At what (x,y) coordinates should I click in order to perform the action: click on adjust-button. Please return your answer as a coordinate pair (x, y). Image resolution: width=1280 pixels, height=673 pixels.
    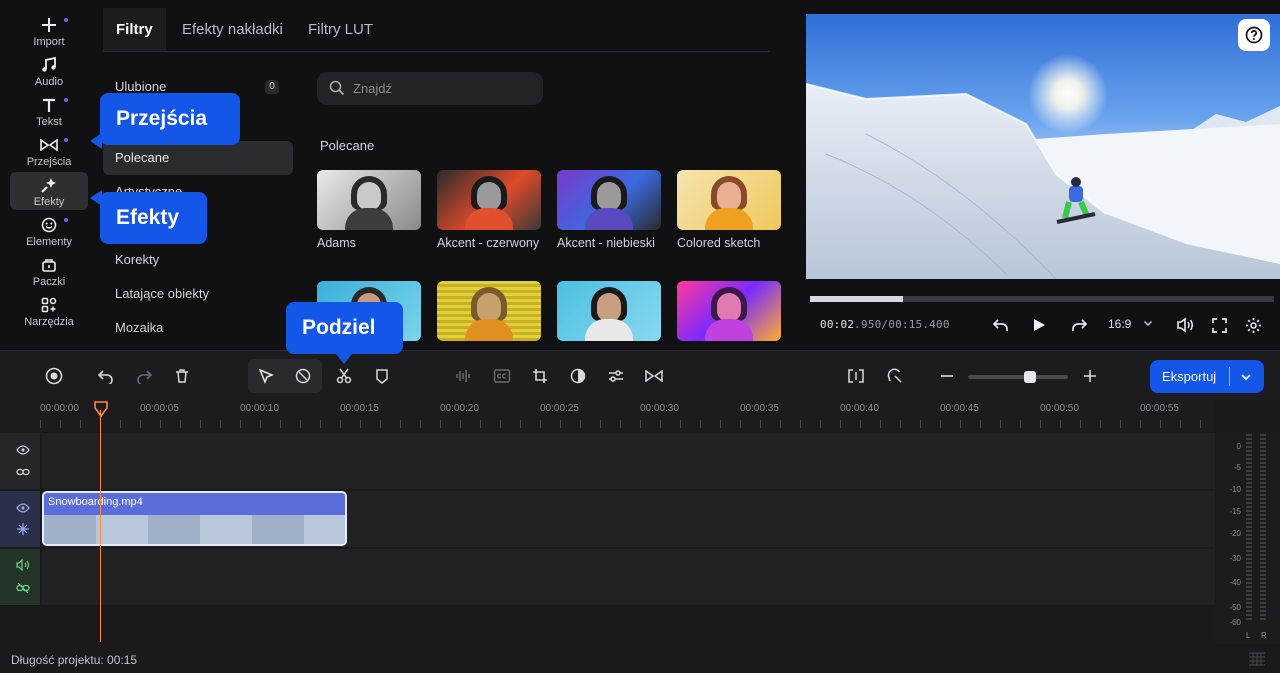
    Looking at the image, I should click on (616, 376).